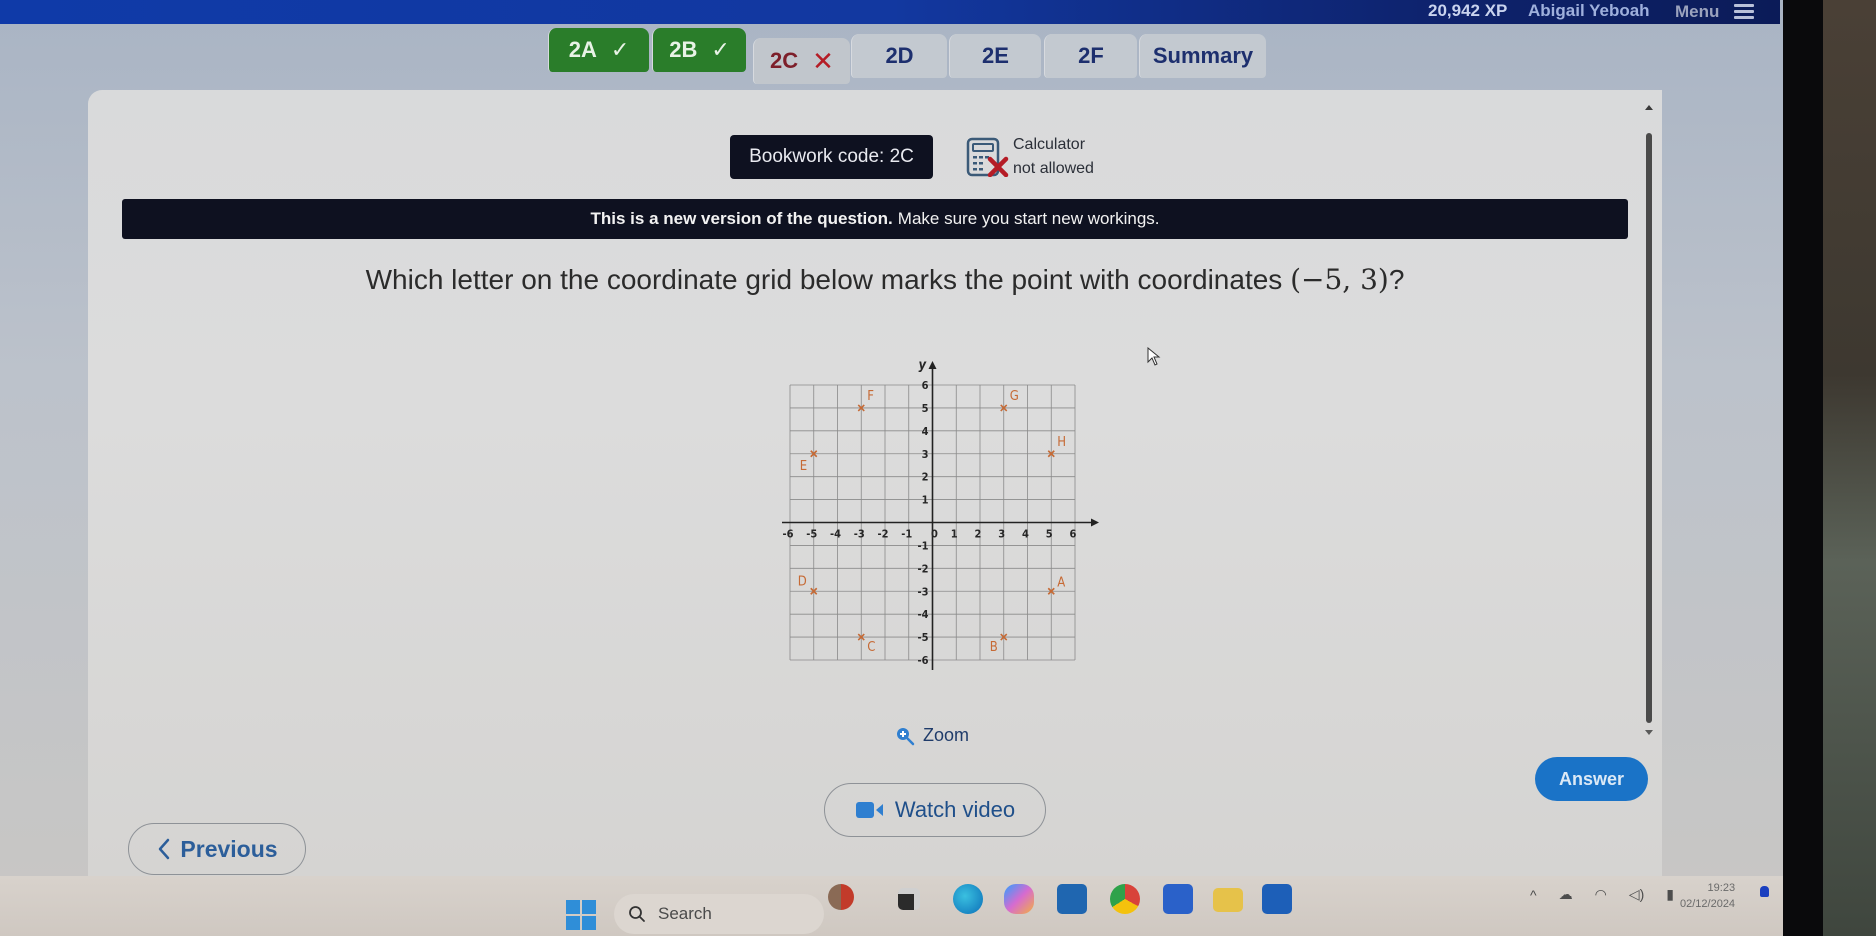  Describe the element at coordinates (1202, 56) in the screenshot. I see `tab-summary: Summary` at that location.